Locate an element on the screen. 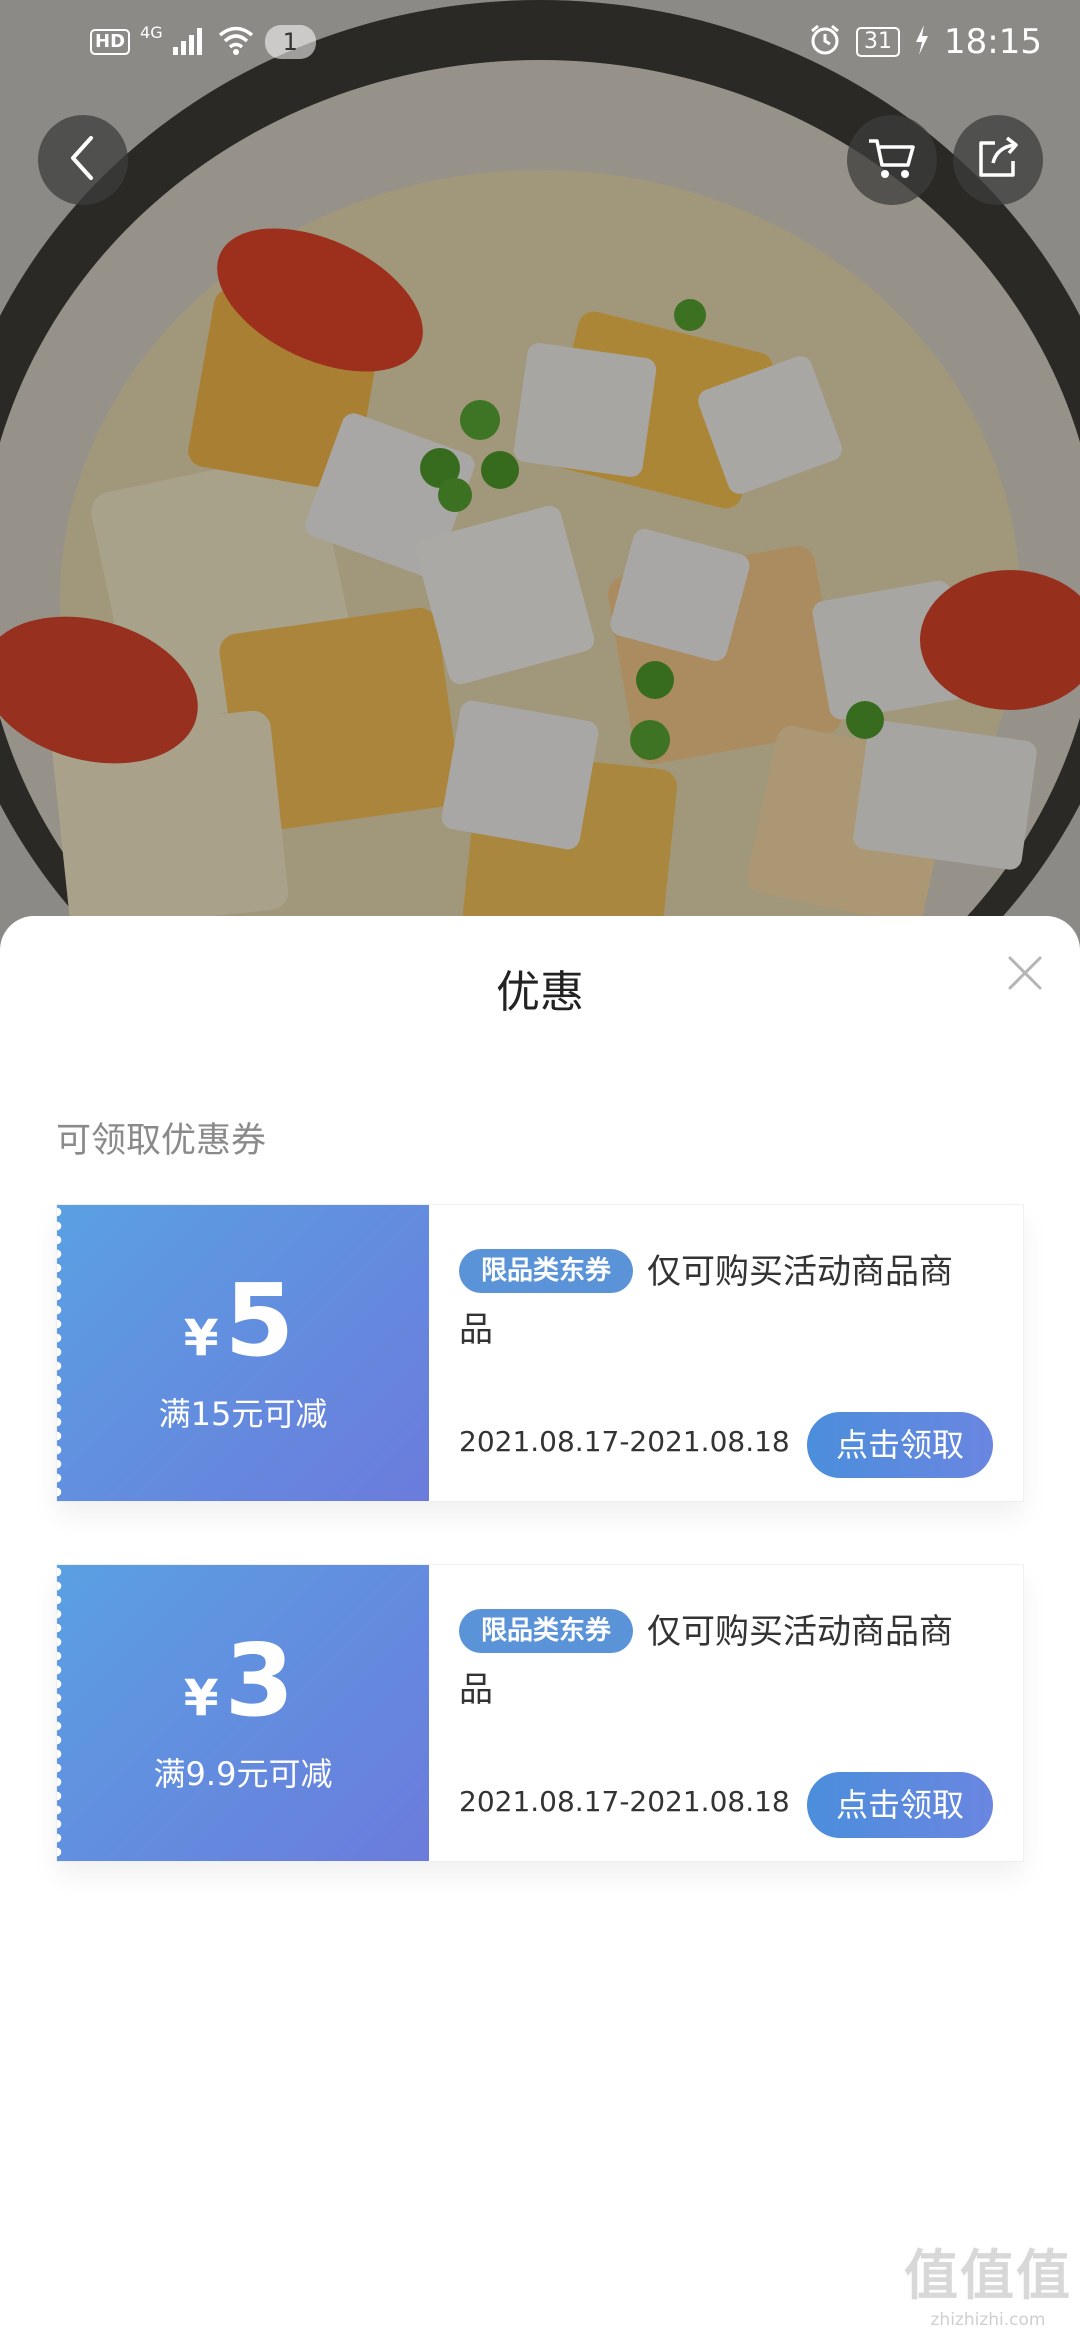 This screenshot has height=2340, width=1080. coupon-value-panel: ¥ 5 满15元可减 is located at coordinates (243, 1353).